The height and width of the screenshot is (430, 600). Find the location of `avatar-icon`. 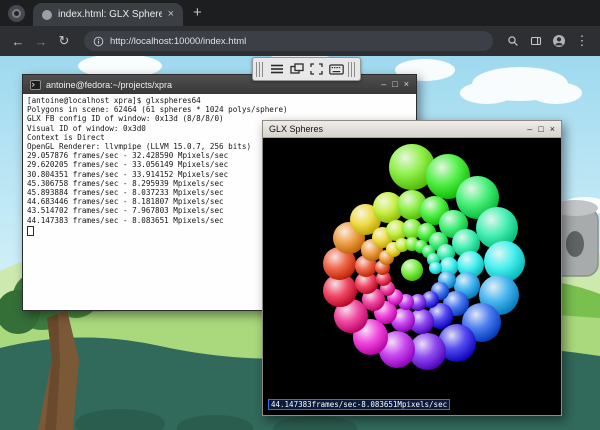

avatar-icon is located at coordinates (559, 41).